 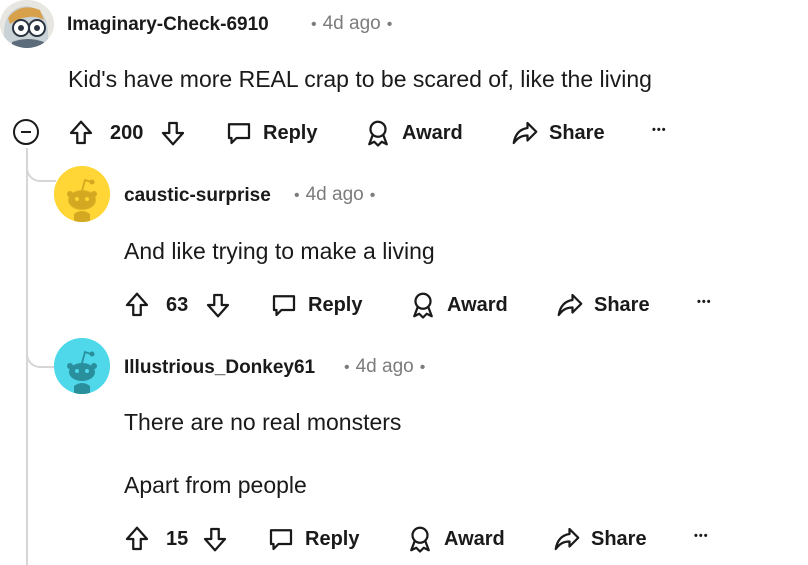 I want to click on vote-count: 63, so click(x=177, y=305).